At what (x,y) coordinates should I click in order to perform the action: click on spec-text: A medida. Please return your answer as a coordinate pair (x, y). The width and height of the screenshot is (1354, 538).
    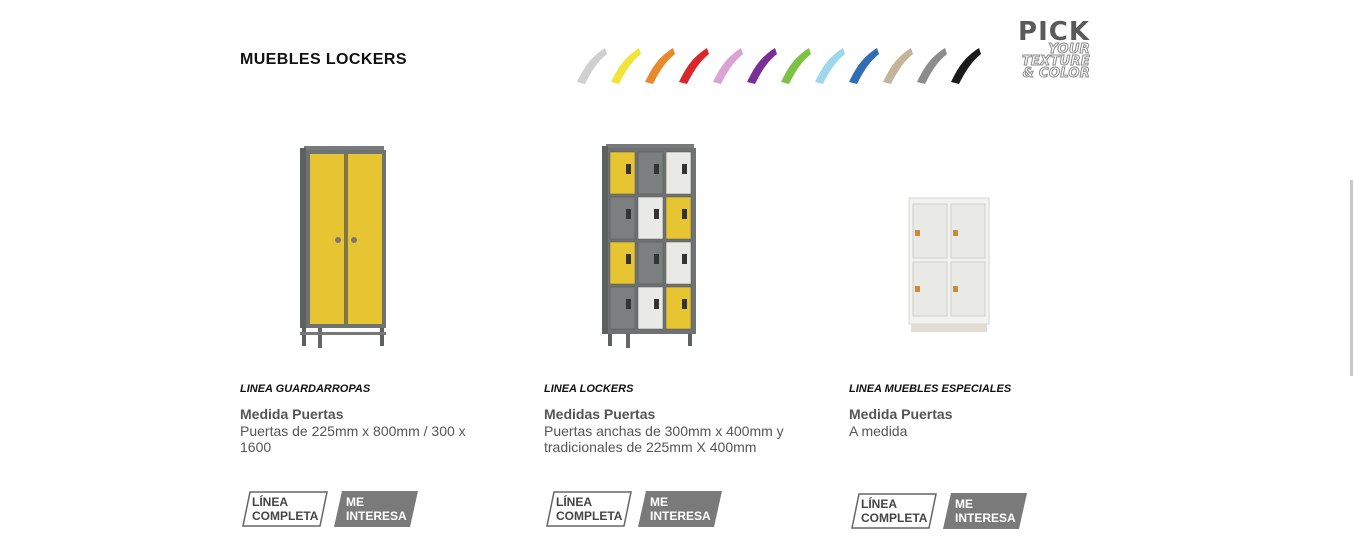
    Looking at the image, I should click on (878, 431).